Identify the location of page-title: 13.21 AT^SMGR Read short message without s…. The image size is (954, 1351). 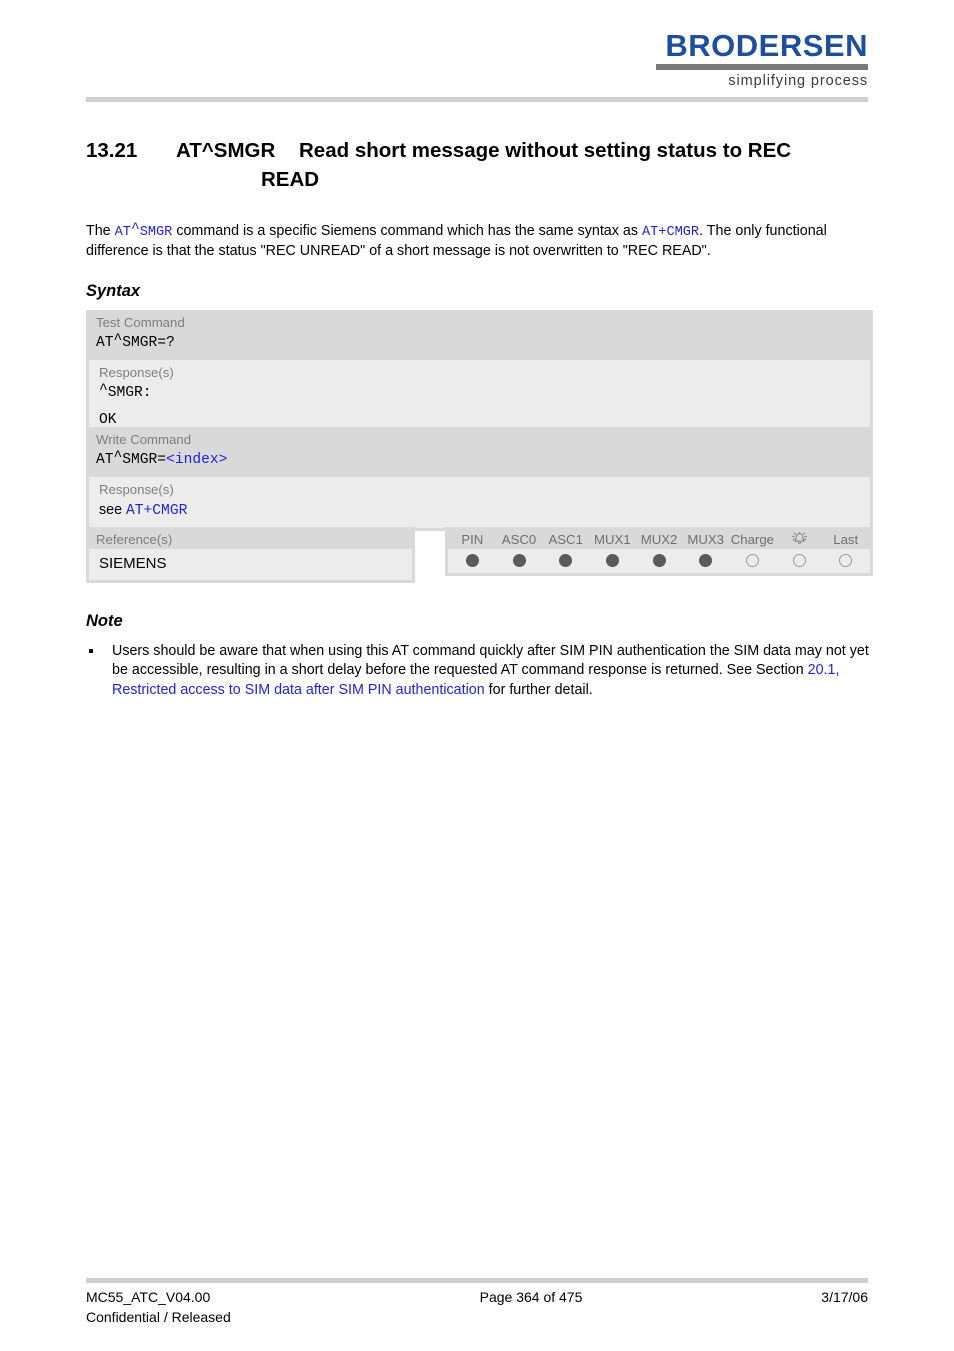
(481, 165).